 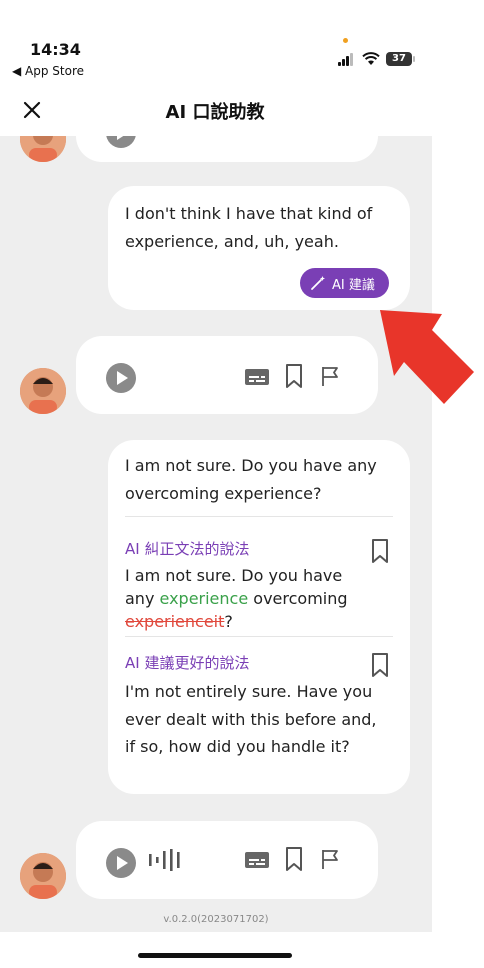 I want to click on version-label: v.0.2.0(2023071702), so click(x=216, y=919).